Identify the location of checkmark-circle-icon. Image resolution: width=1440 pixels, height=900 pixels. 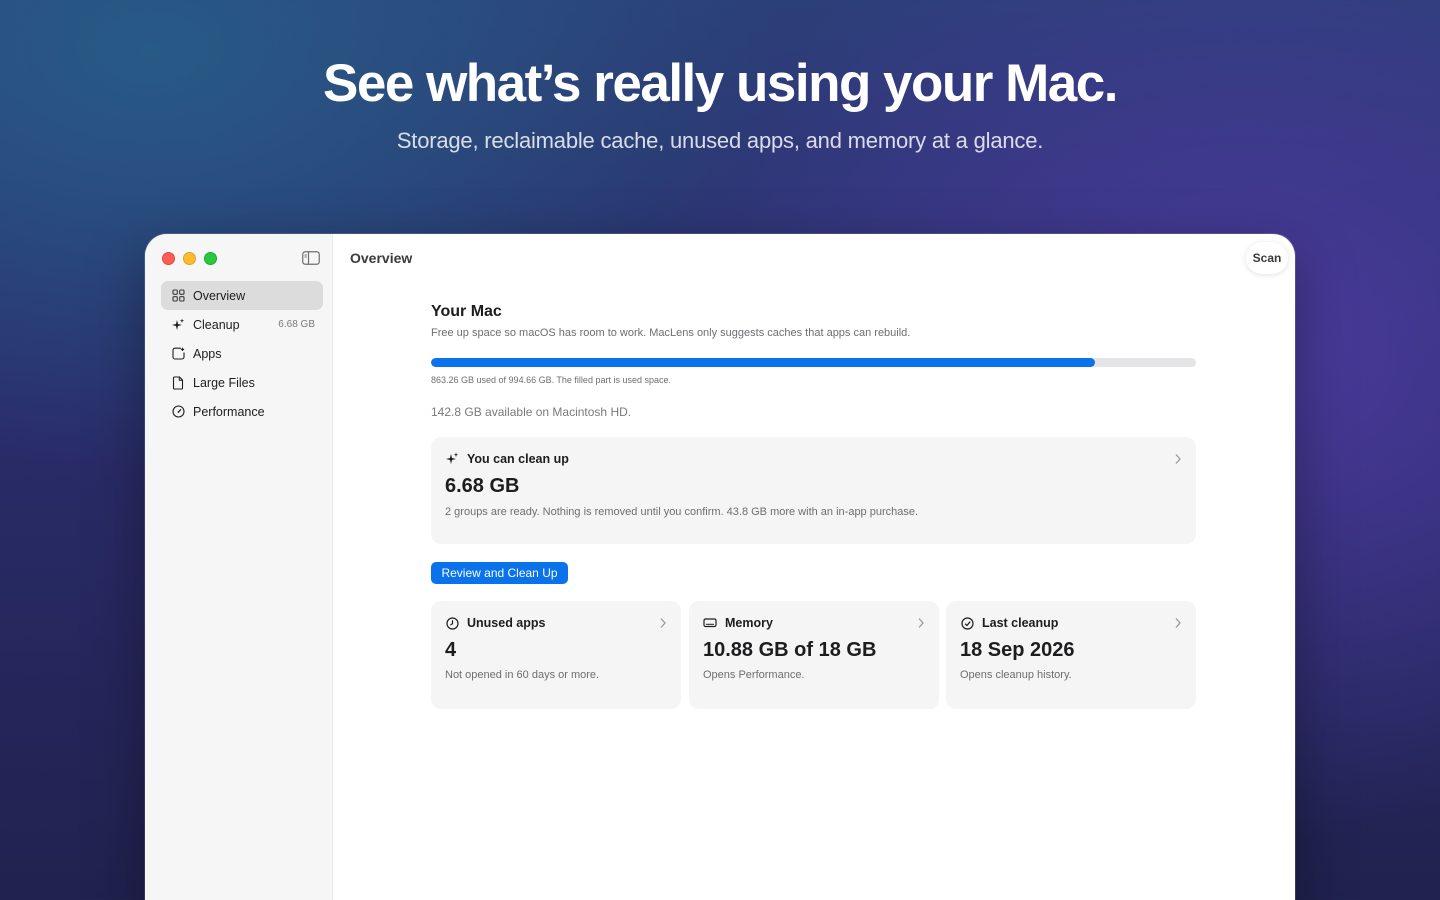
(967, 623).